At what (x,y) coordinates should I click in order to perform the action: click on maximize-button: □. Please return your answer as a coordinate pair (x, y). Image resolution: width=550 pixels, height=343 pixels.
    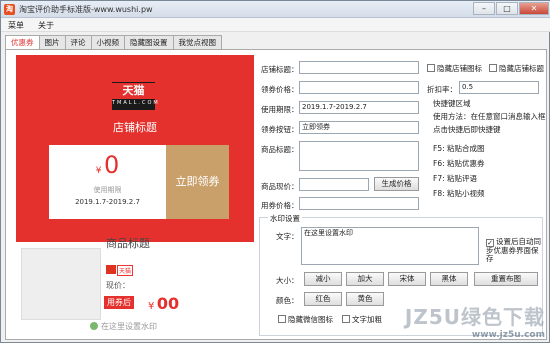
    Looking at the image, I should click on (507, 8).